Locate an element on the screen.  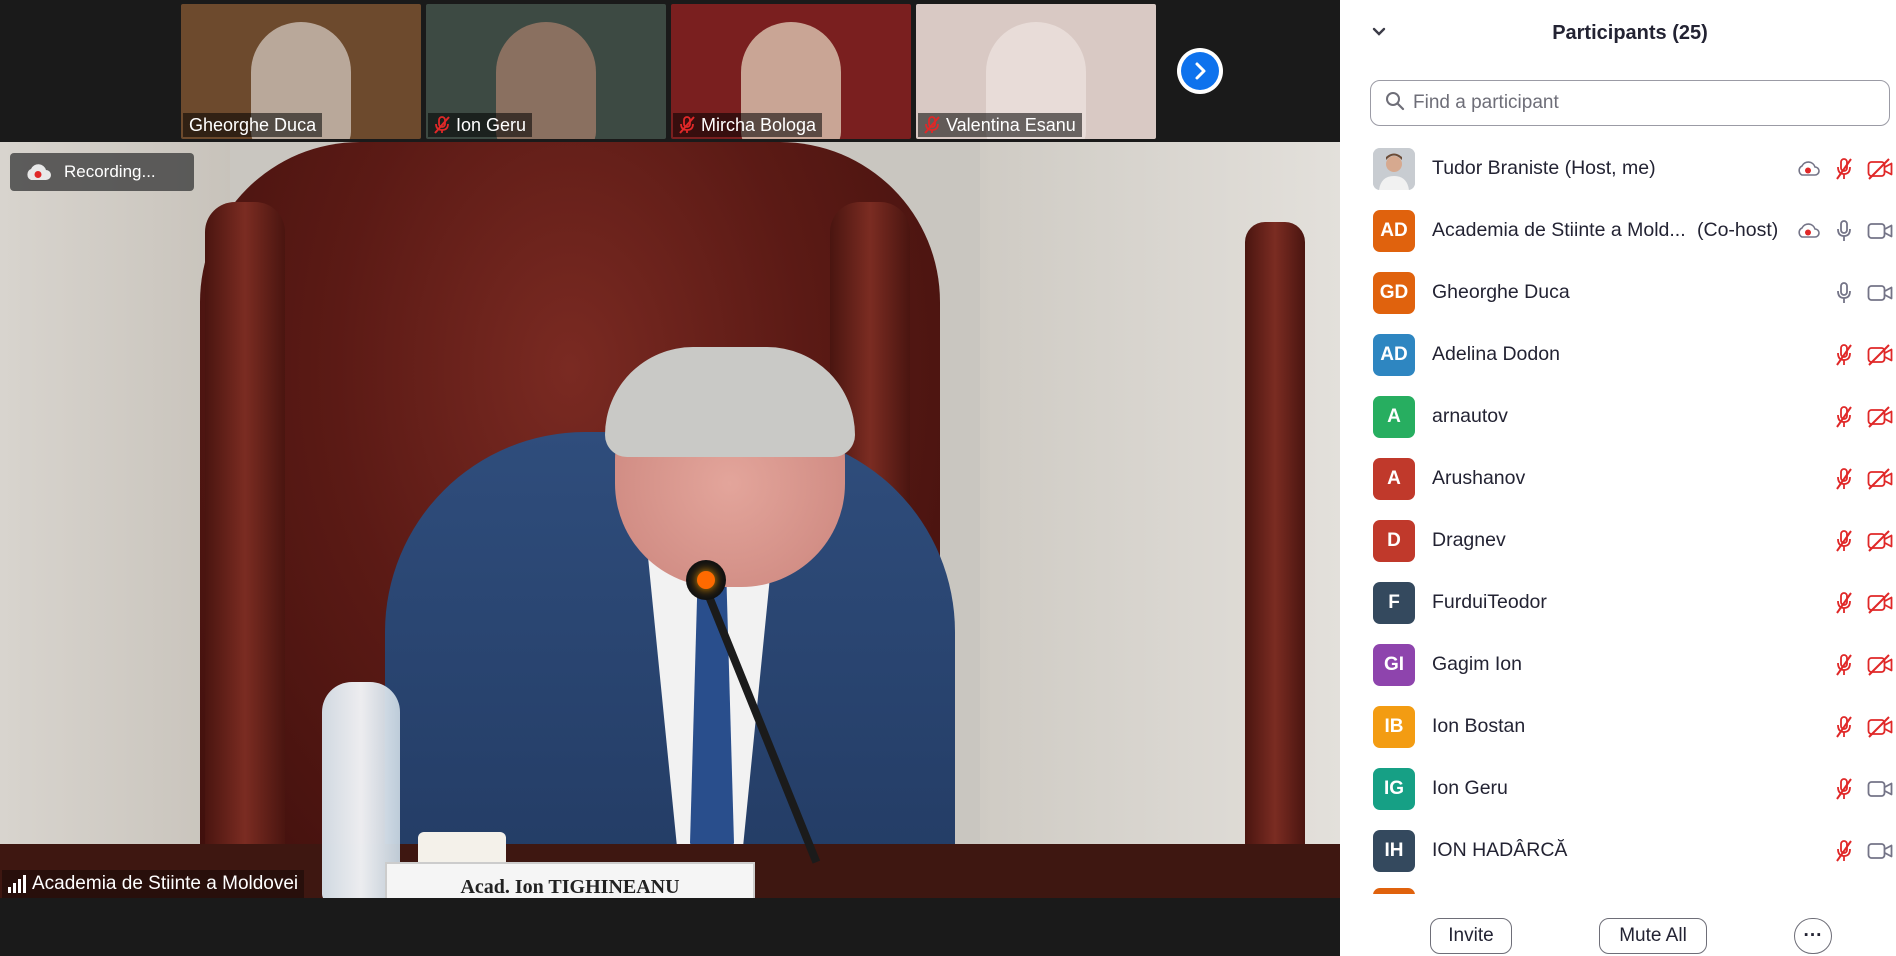
participant-row: Tudor Braniste (Host, me) is located at coordinates (1618, 169).